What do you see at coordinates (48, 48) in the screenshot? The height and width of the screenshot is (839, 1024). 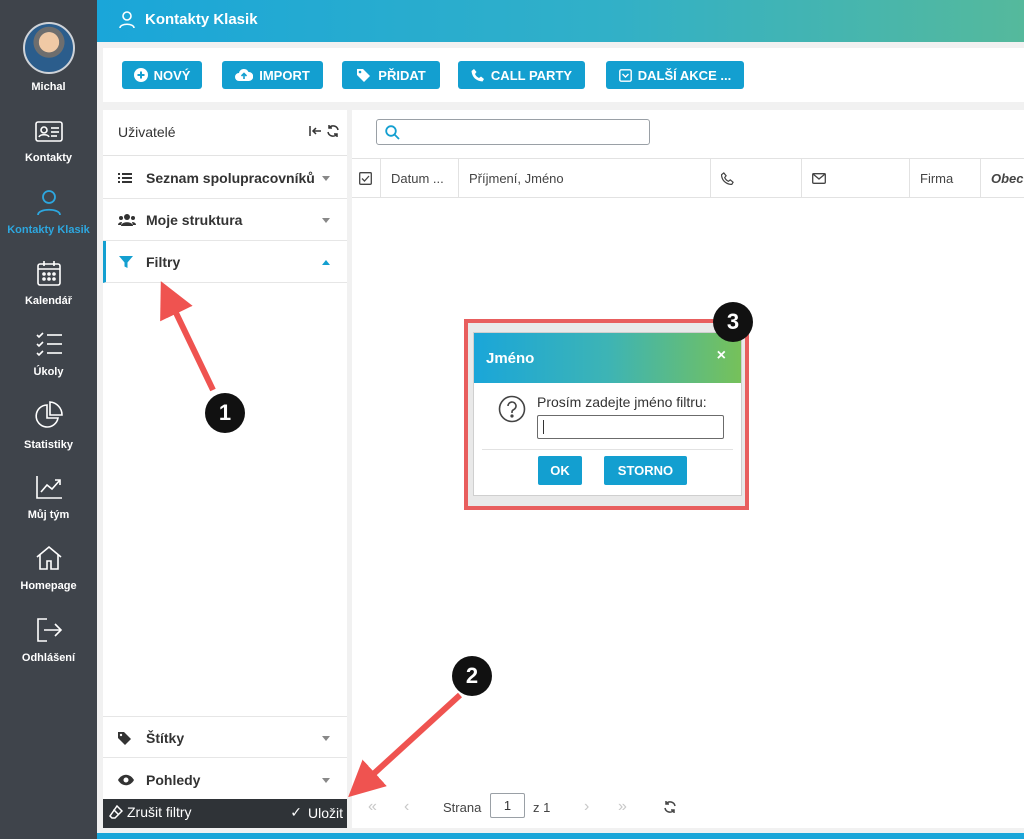 I see `avatar` at bounding box center [48, 48].